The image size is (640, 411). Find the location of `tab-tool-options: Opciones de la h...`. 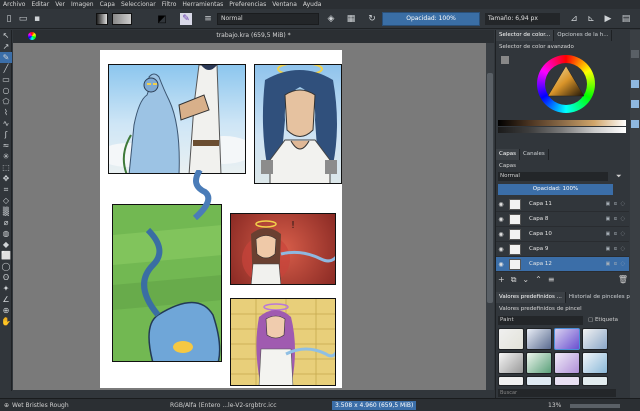

tab-tool-options: Opciones de la h... is located at coordinates (583, 35).